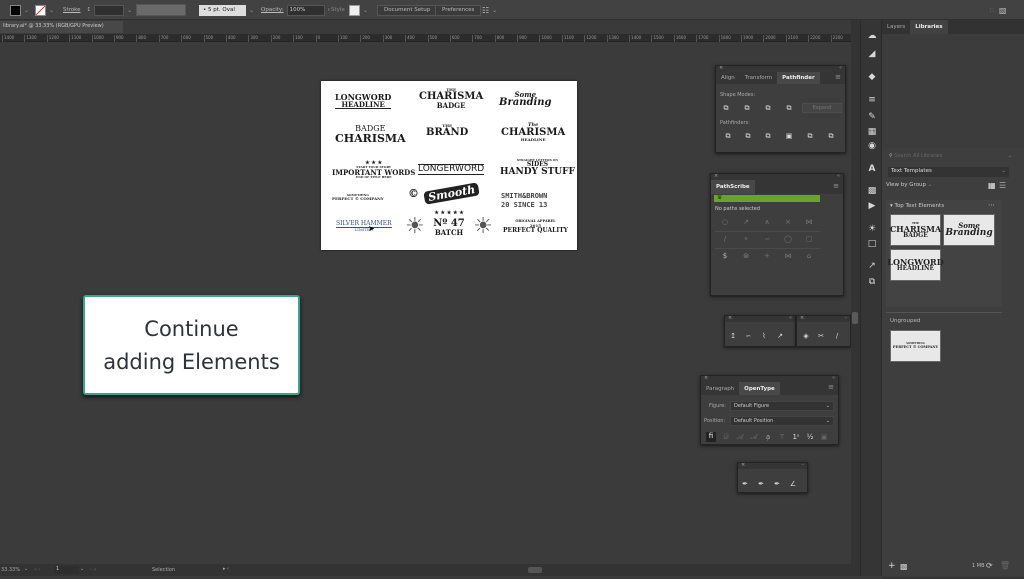  Describe the element at coordinates (354, 10) in the screenshot. I see `graphic-style-swatch` at that location.